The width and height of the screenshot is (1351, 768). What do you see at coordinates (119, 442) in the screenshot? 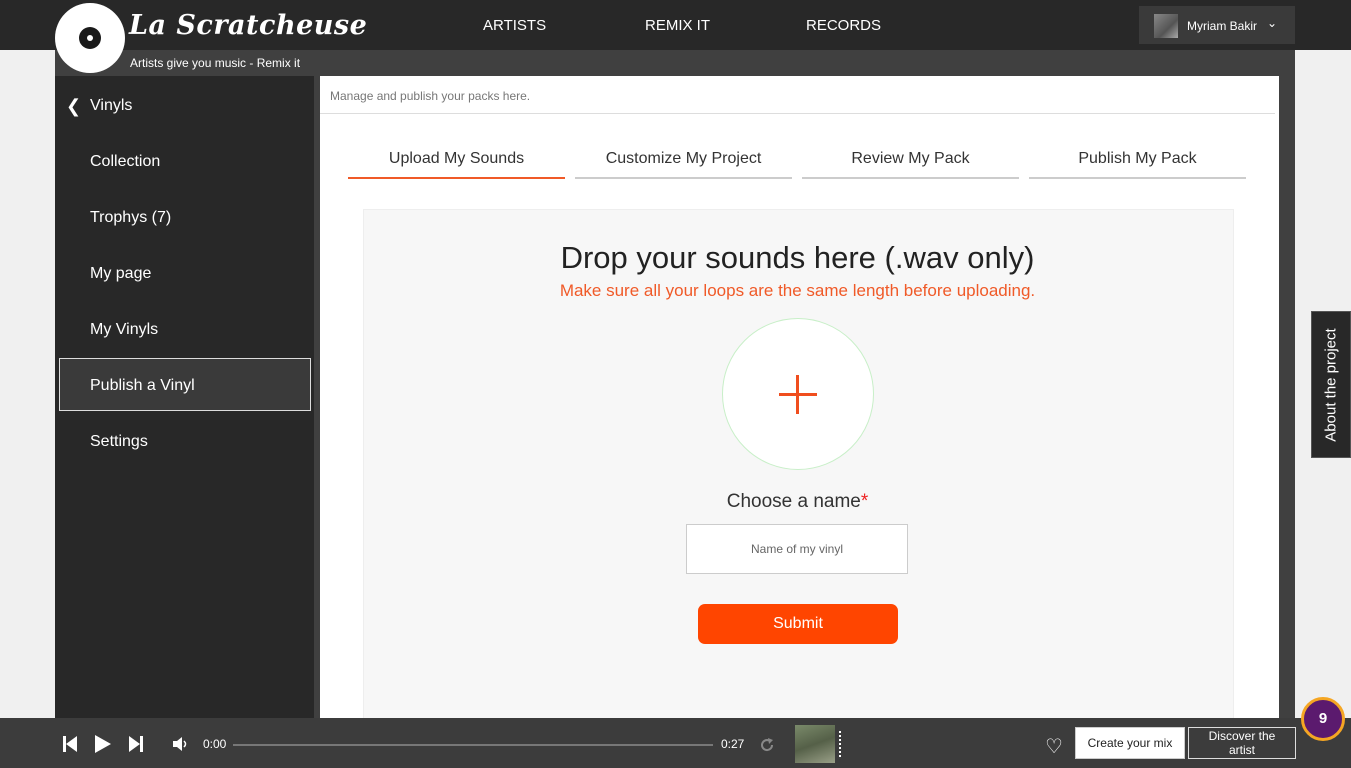
I see `sidebar-item-settings: Settings` at bounding box center [119, 442].